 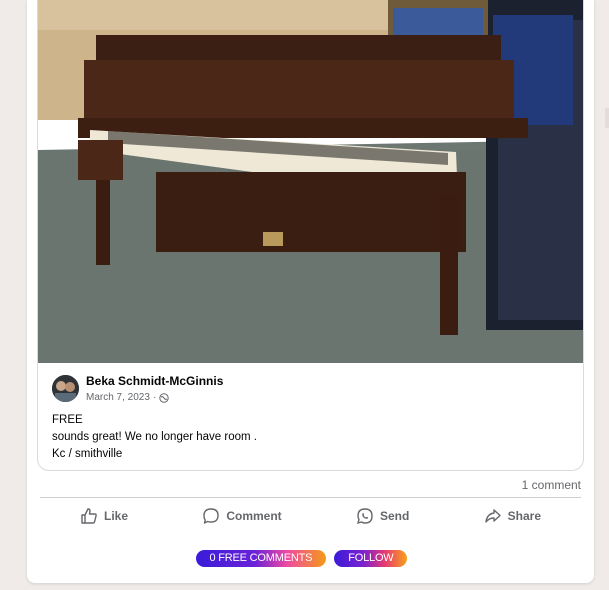 I want to click on like-button: Like, so click(x=104, y=516).